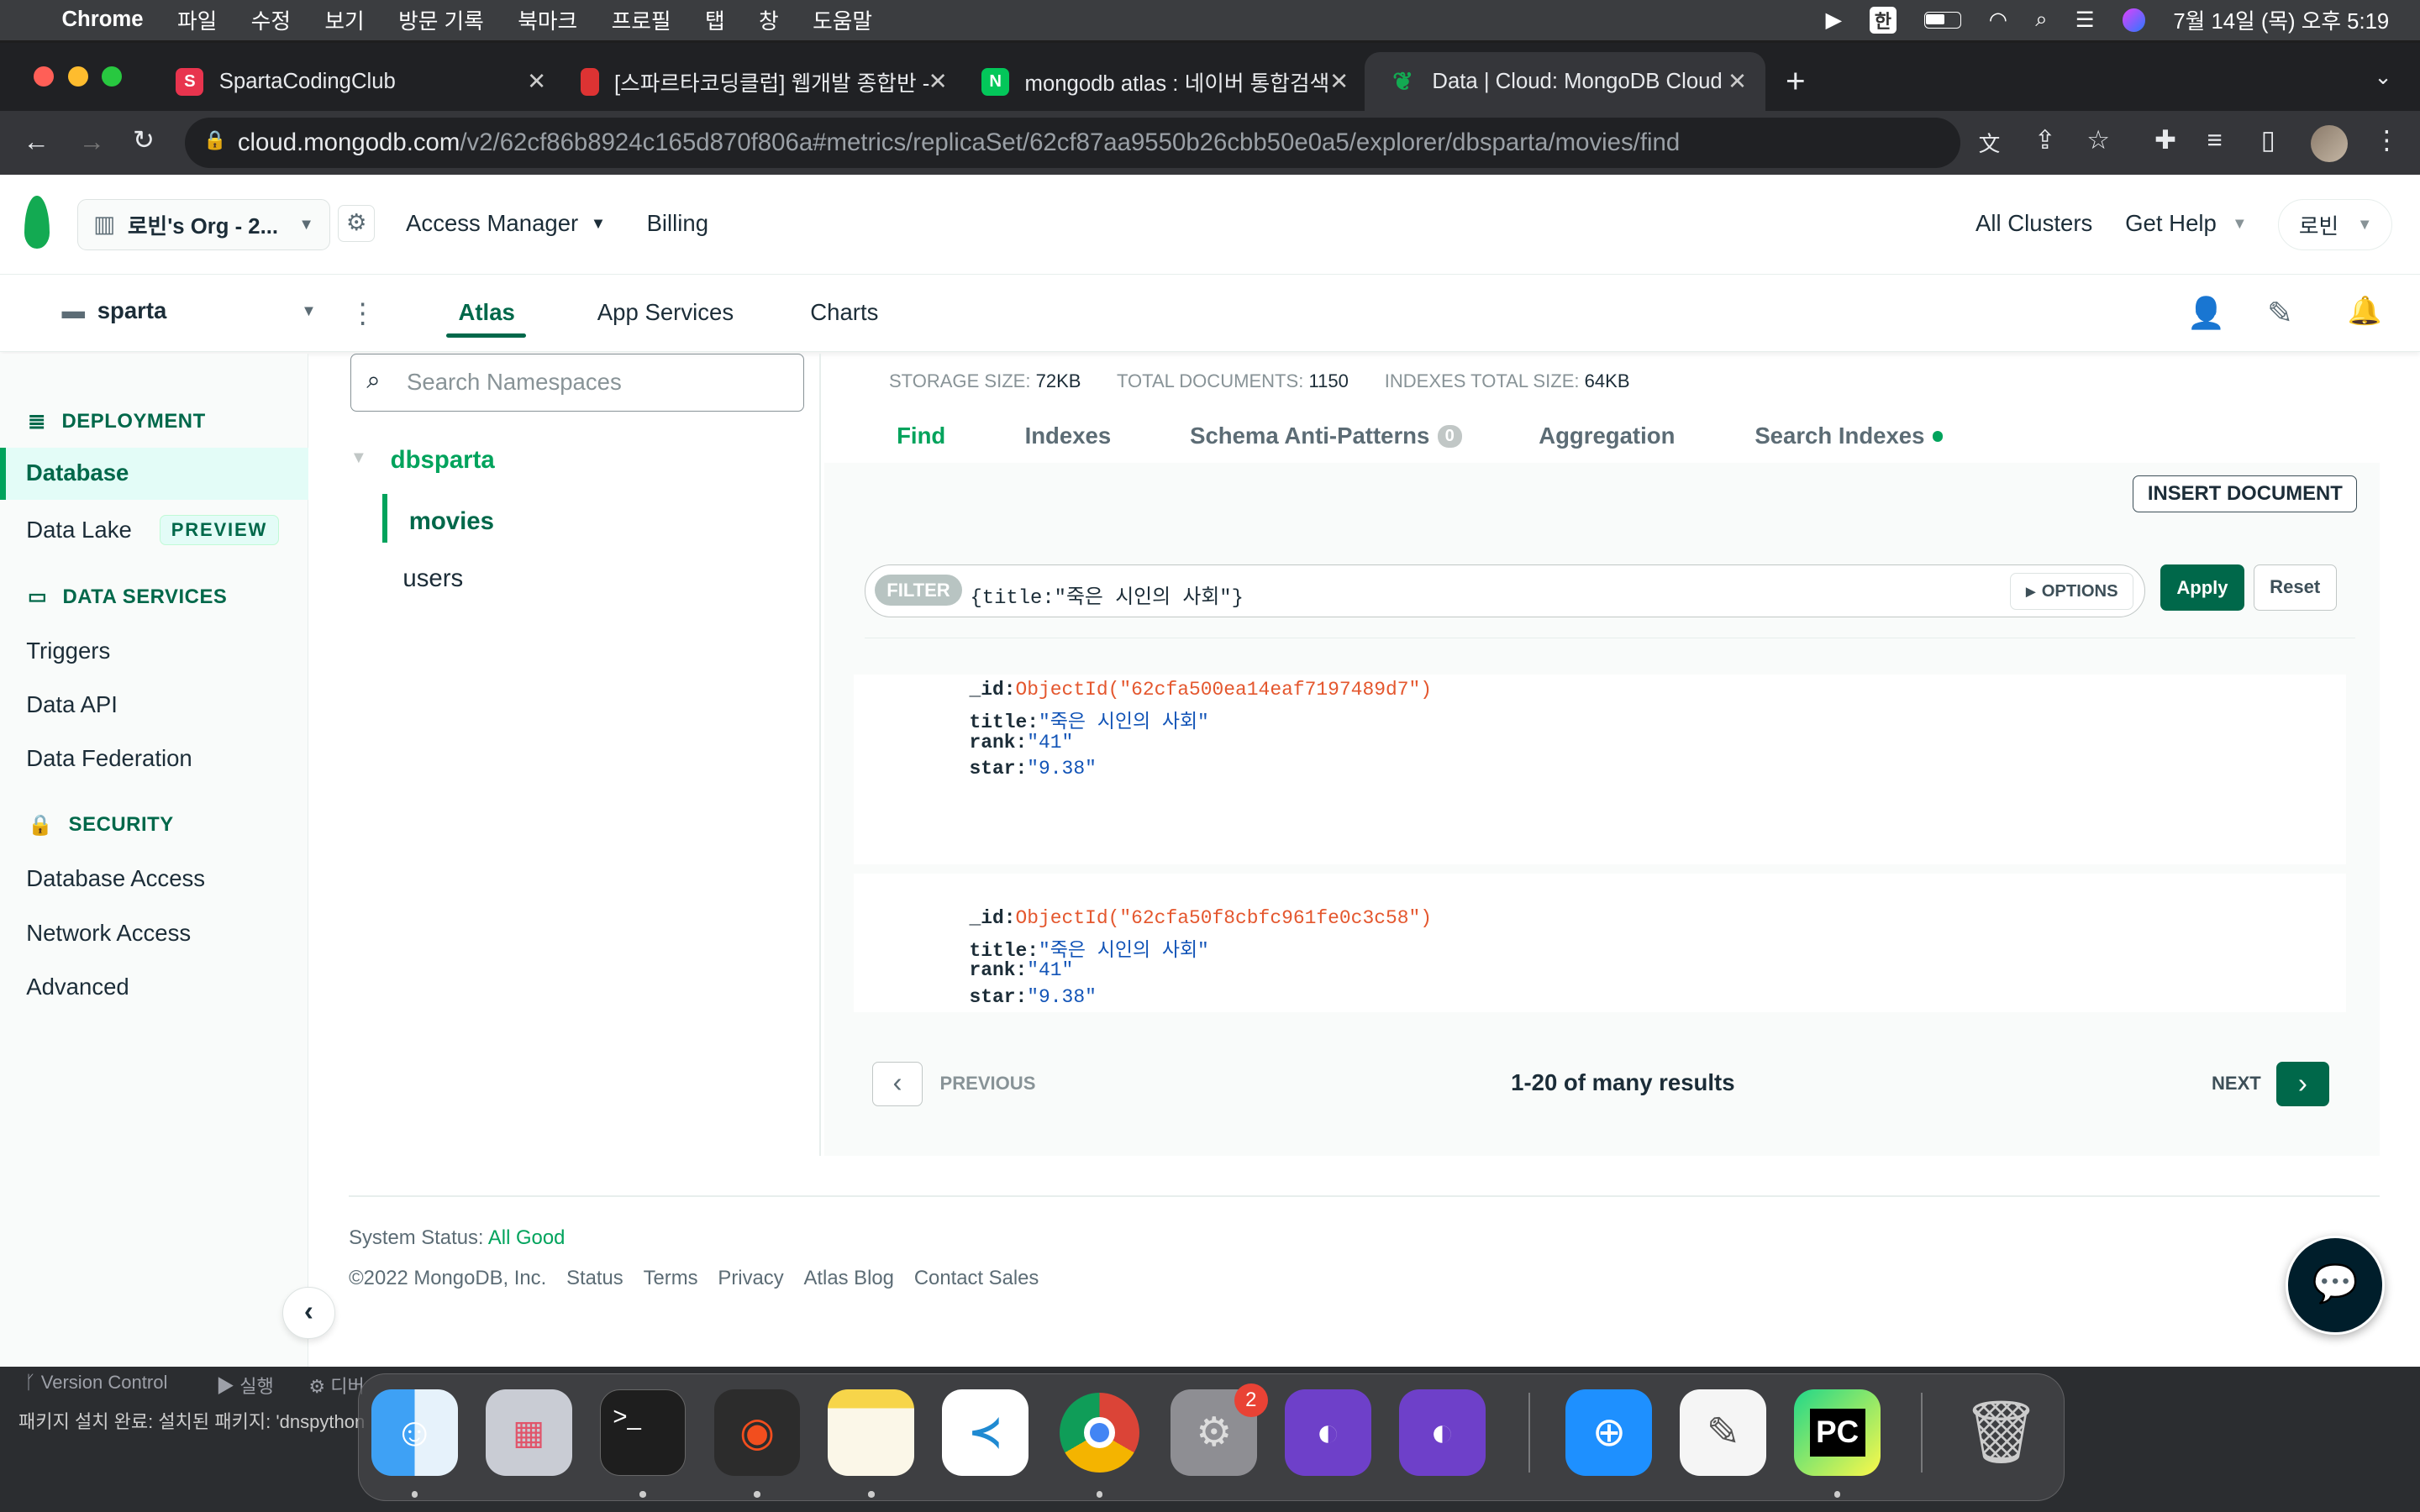 The image size is (2420, 1512). What do you see at coordinates (486, 312) in the screenshot?
I see `tab-atlas: Atlas` at bounding box center [486, 312].